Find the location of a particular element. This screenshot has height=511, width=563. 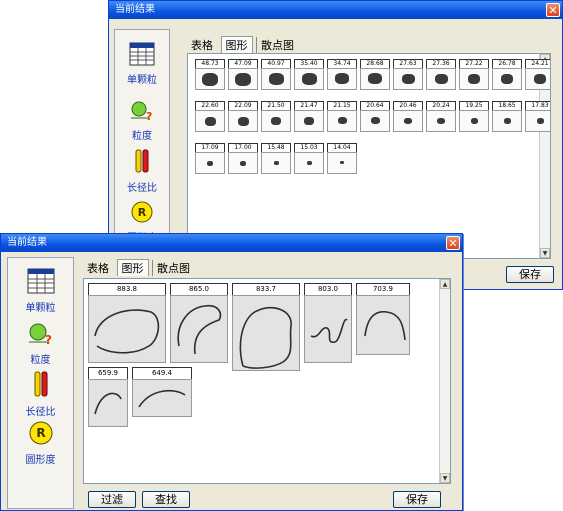

particle-value: 883.8 is located at coordinates (127, 289).